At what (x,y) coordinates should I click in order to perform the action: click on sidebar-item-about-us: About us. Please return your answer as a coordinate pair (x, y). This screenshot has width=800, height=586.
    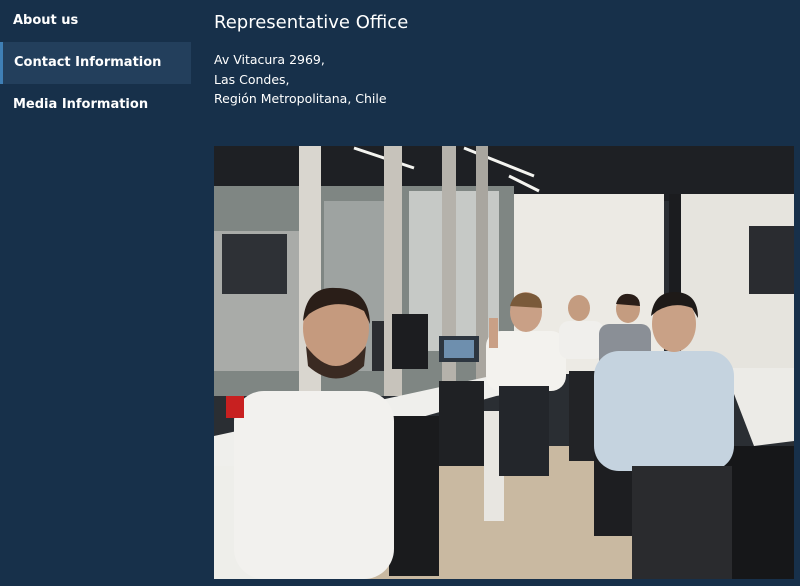
    Looking at the image, I should click on (95, 21).